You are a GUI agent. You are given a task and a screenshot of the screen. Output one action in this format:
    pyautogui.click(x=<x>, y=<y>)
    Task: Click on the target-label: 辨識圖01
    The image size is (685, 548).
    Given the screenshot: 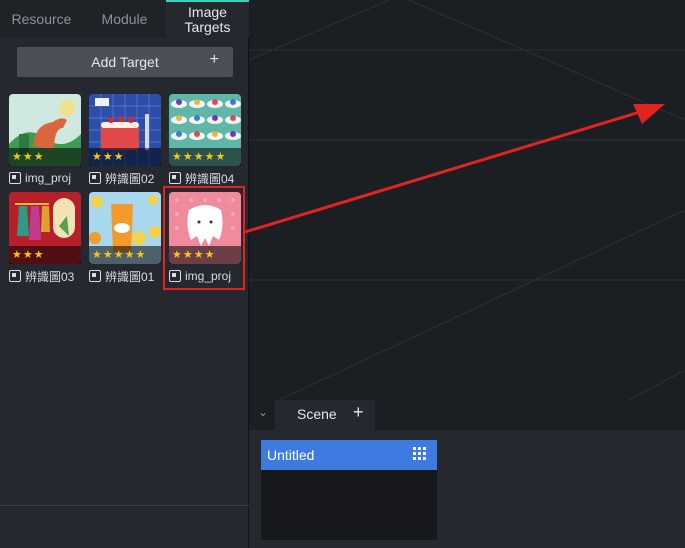 What is the action you would take?
    pyautogui.click(x=129, y=276)
    